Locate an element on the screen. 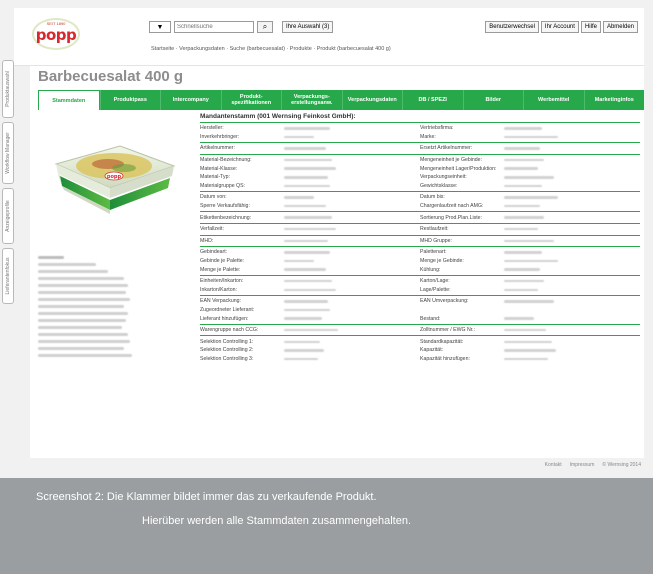 Image resolution: width=653 pixels, height=574 pixels. field-label: Marke: is located at coordinates (428, 136).